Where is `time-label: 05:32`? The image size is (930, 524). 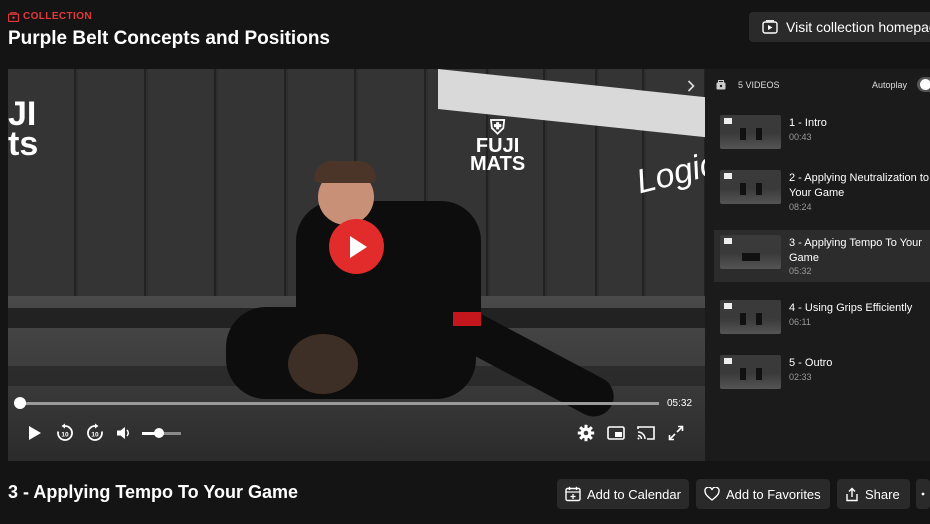
time-label: 05:32 is located at coordinates (680, 403).